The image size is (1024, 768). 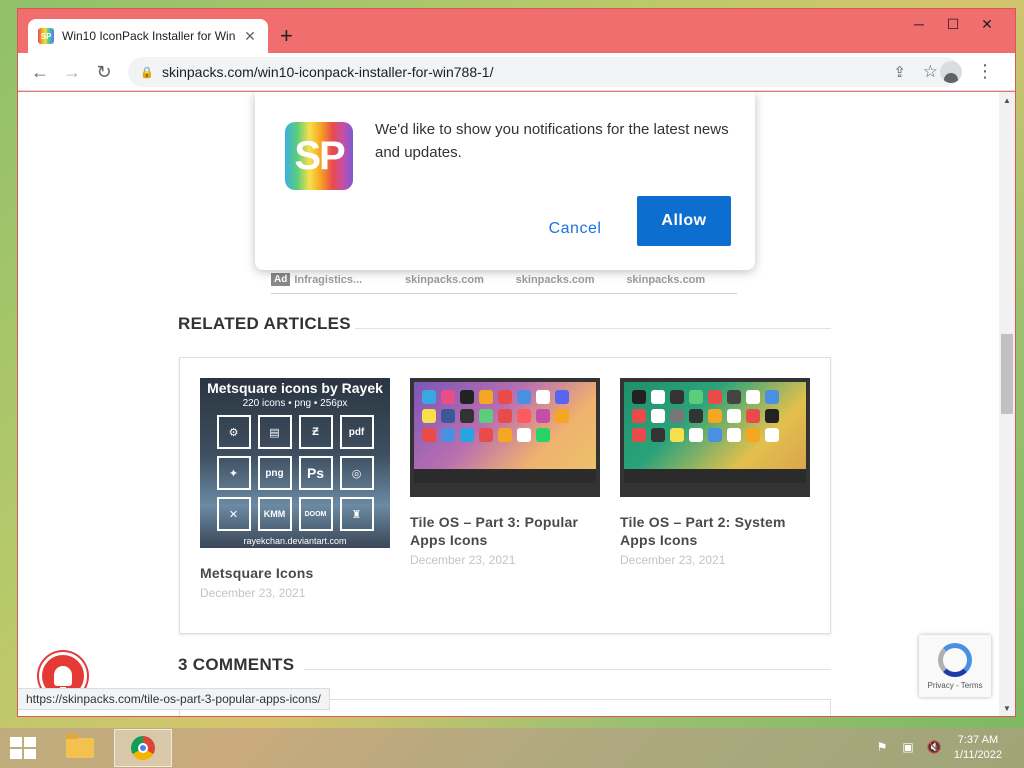 I want to click on bookmark-star-icon: ☆, so click(x=930, y=72).